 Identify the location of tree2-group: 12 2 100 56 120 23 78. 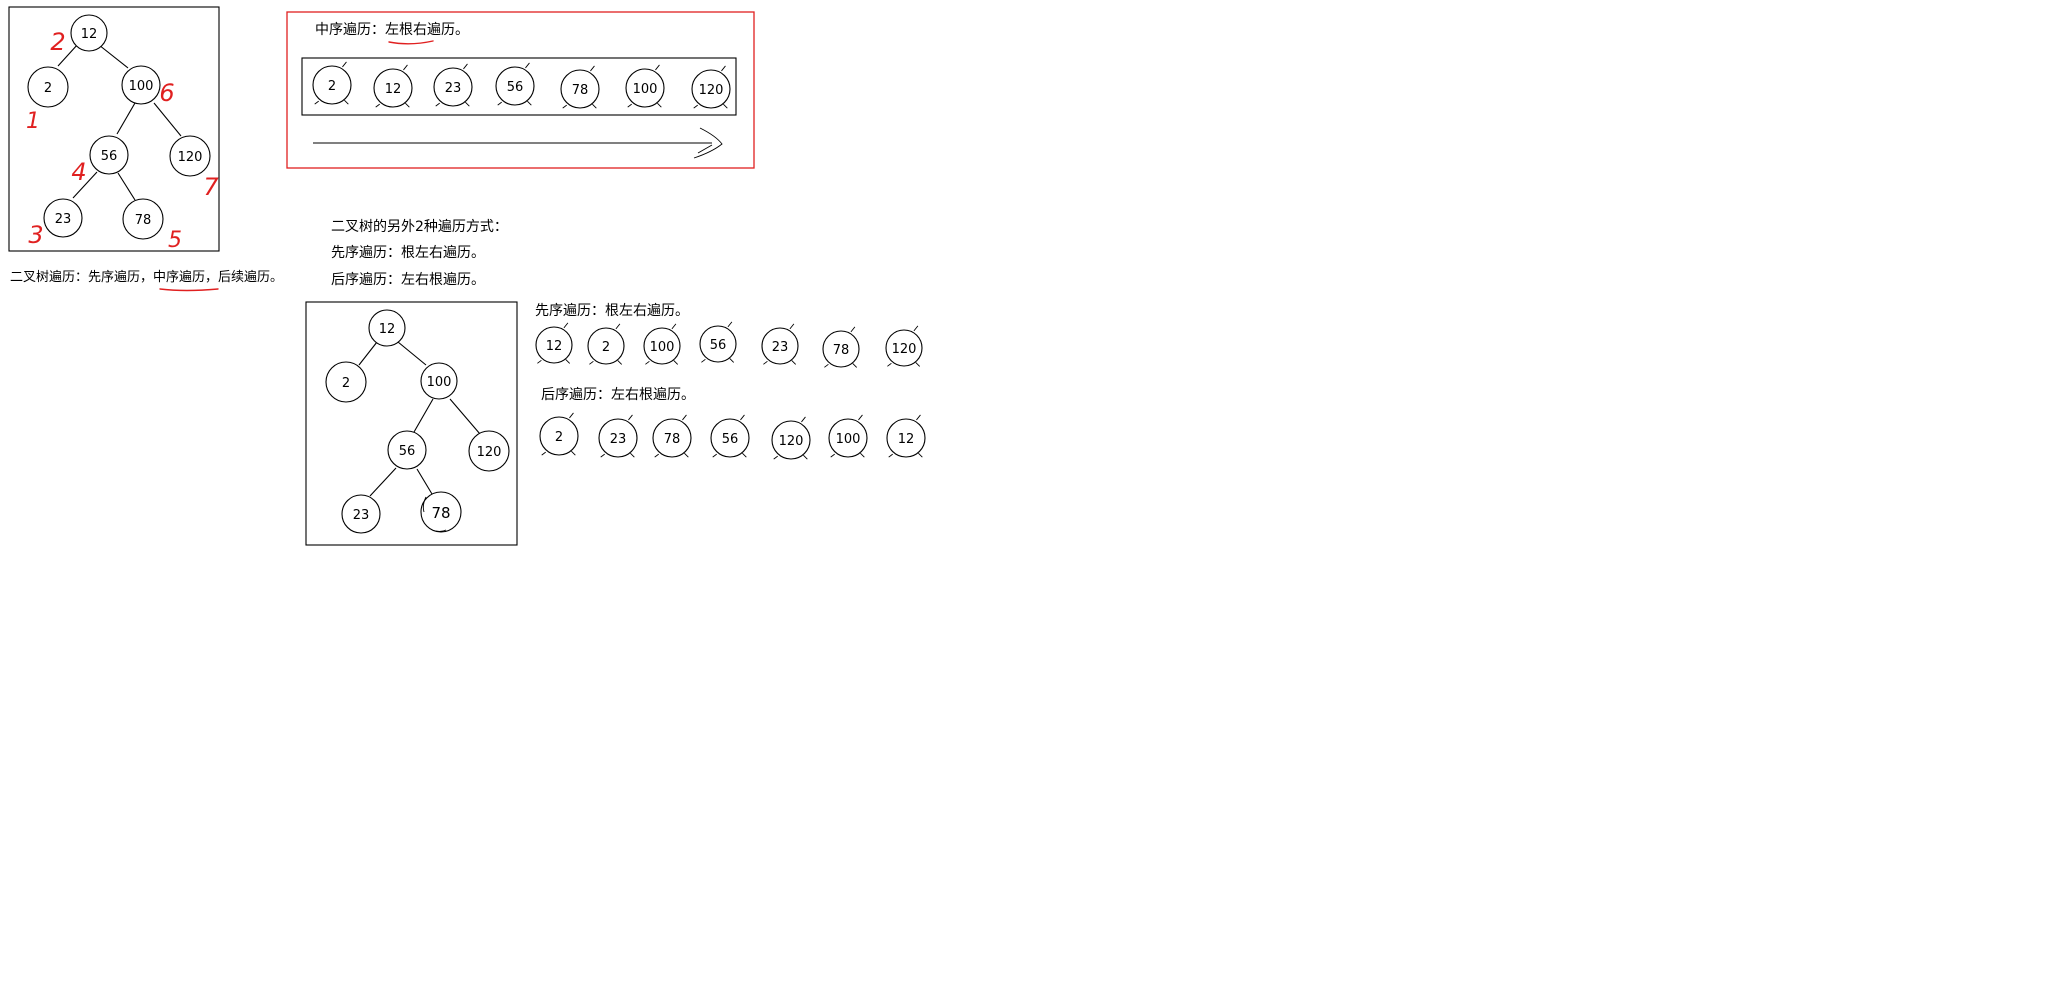
(411, 423).